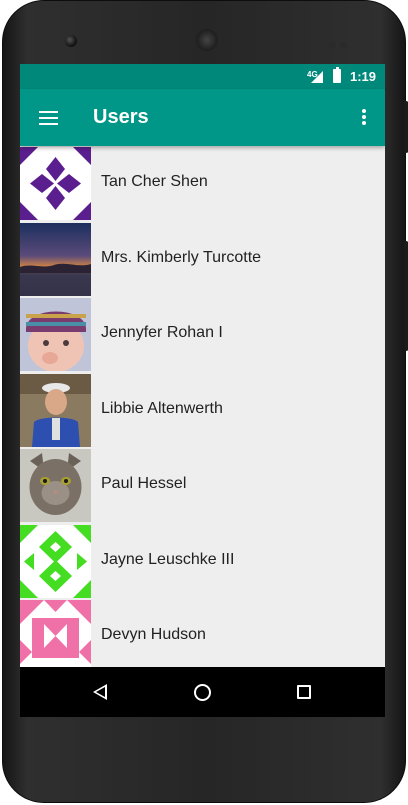  What do you see at coordinates (406, 127) in the screenshot?
I see `power-button` at bounding box center [406, 127].